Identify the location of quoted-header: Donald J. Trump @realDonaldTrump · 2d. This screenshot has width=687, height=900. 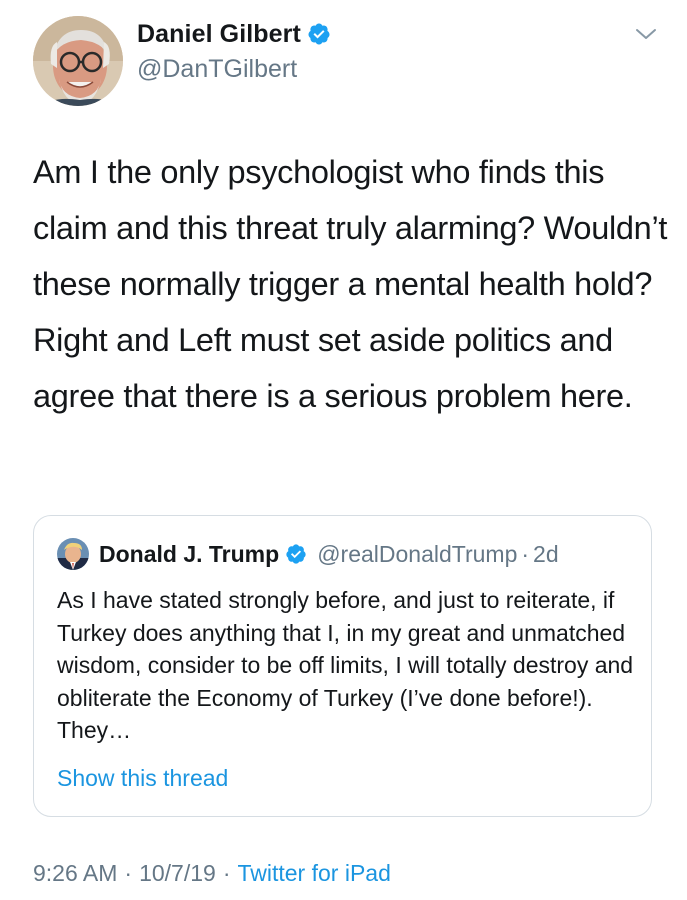
(329, 554).